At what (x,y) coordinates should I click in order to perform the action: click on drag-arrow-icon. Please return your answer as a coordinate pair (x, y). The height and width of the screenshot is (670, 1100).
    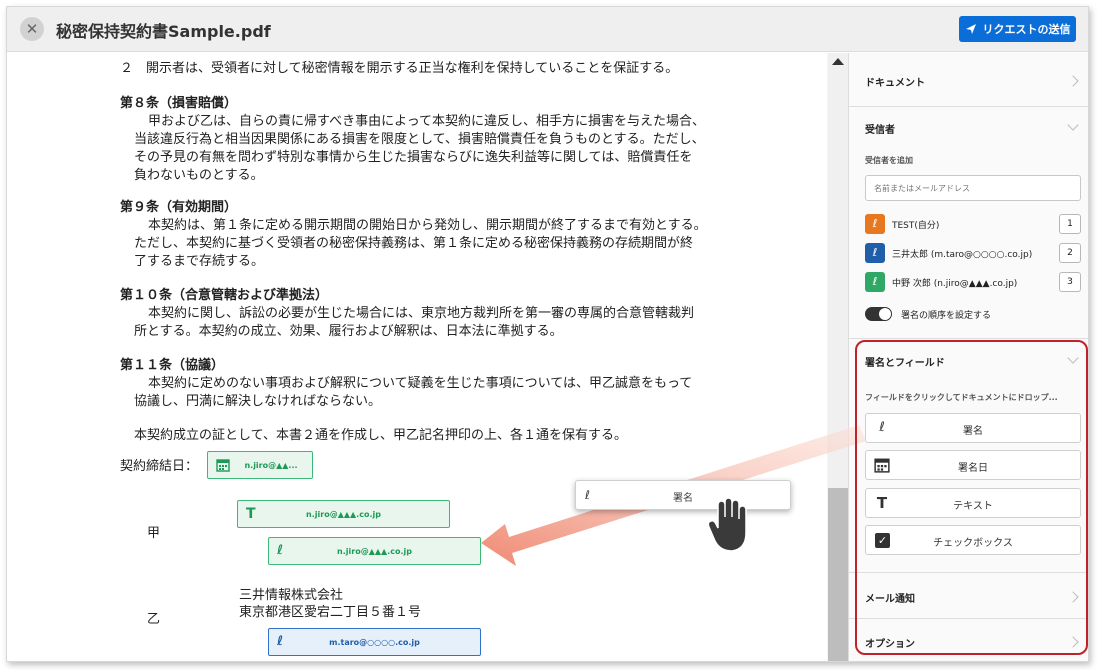
    Looking at the image, I should click on (673, 495).